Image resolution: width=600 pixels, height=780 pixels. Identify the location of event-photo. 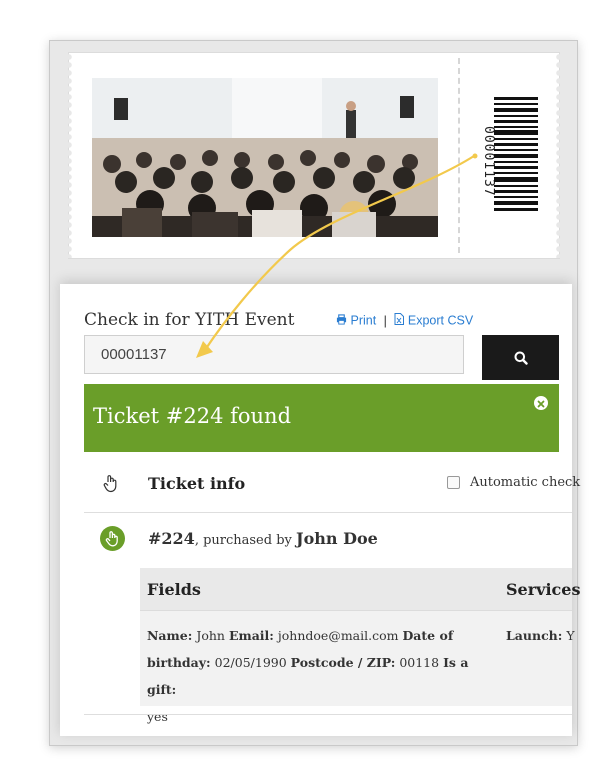
(265, 157).